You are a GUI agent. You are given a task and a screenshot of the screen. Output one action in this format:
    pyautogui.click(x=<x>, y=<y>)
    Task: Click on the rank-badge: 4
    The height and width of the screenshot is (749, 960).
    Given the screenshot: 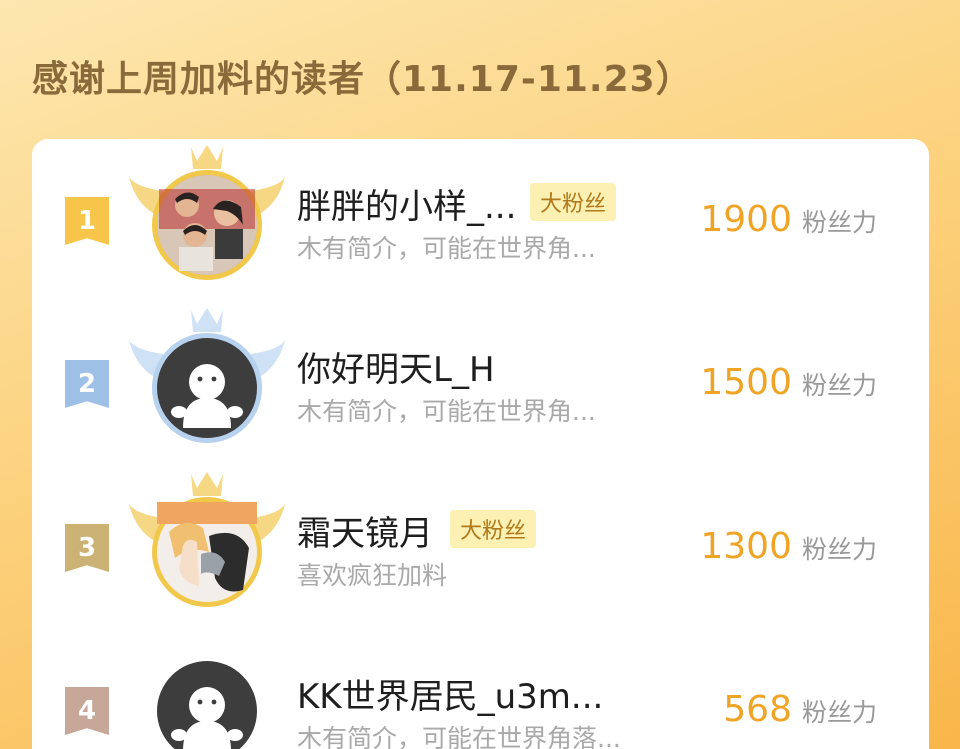 What is the action you would take?
    pyautogui.click(x=87, y=711)
    